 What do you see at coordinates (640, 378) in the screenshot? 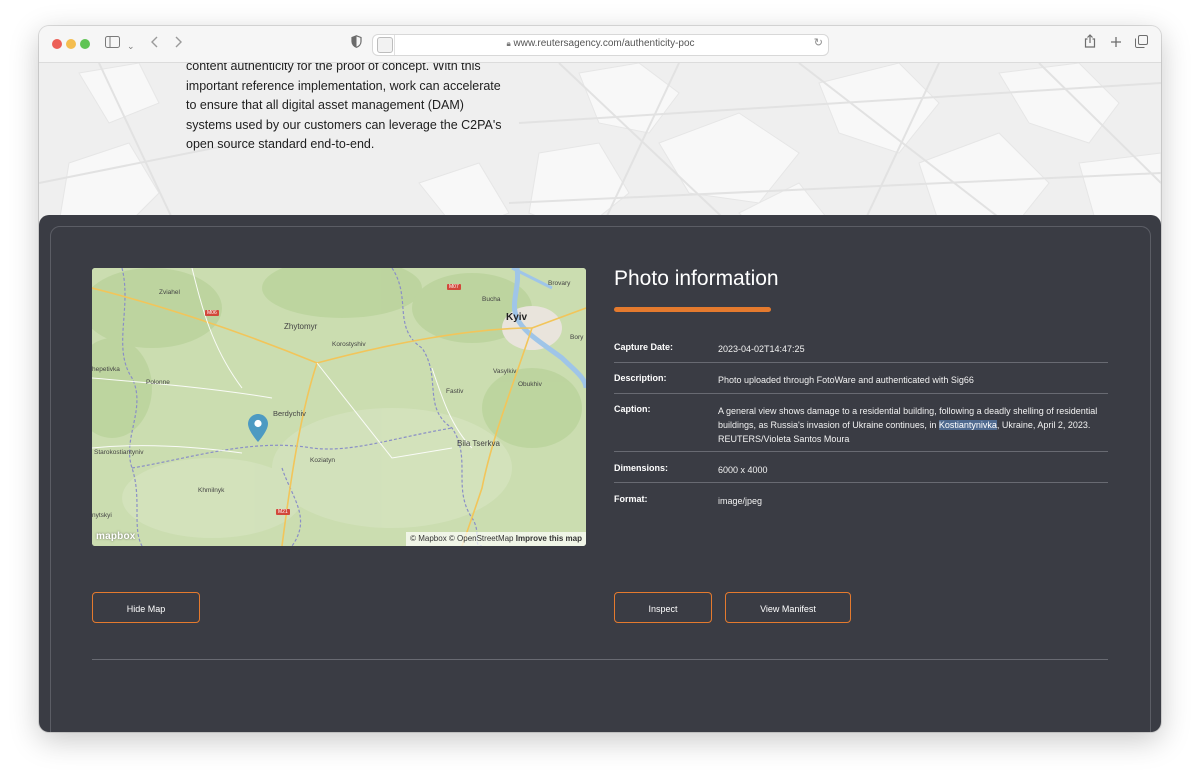
I see `info-key: Description:` at bounding box center [640, 378].